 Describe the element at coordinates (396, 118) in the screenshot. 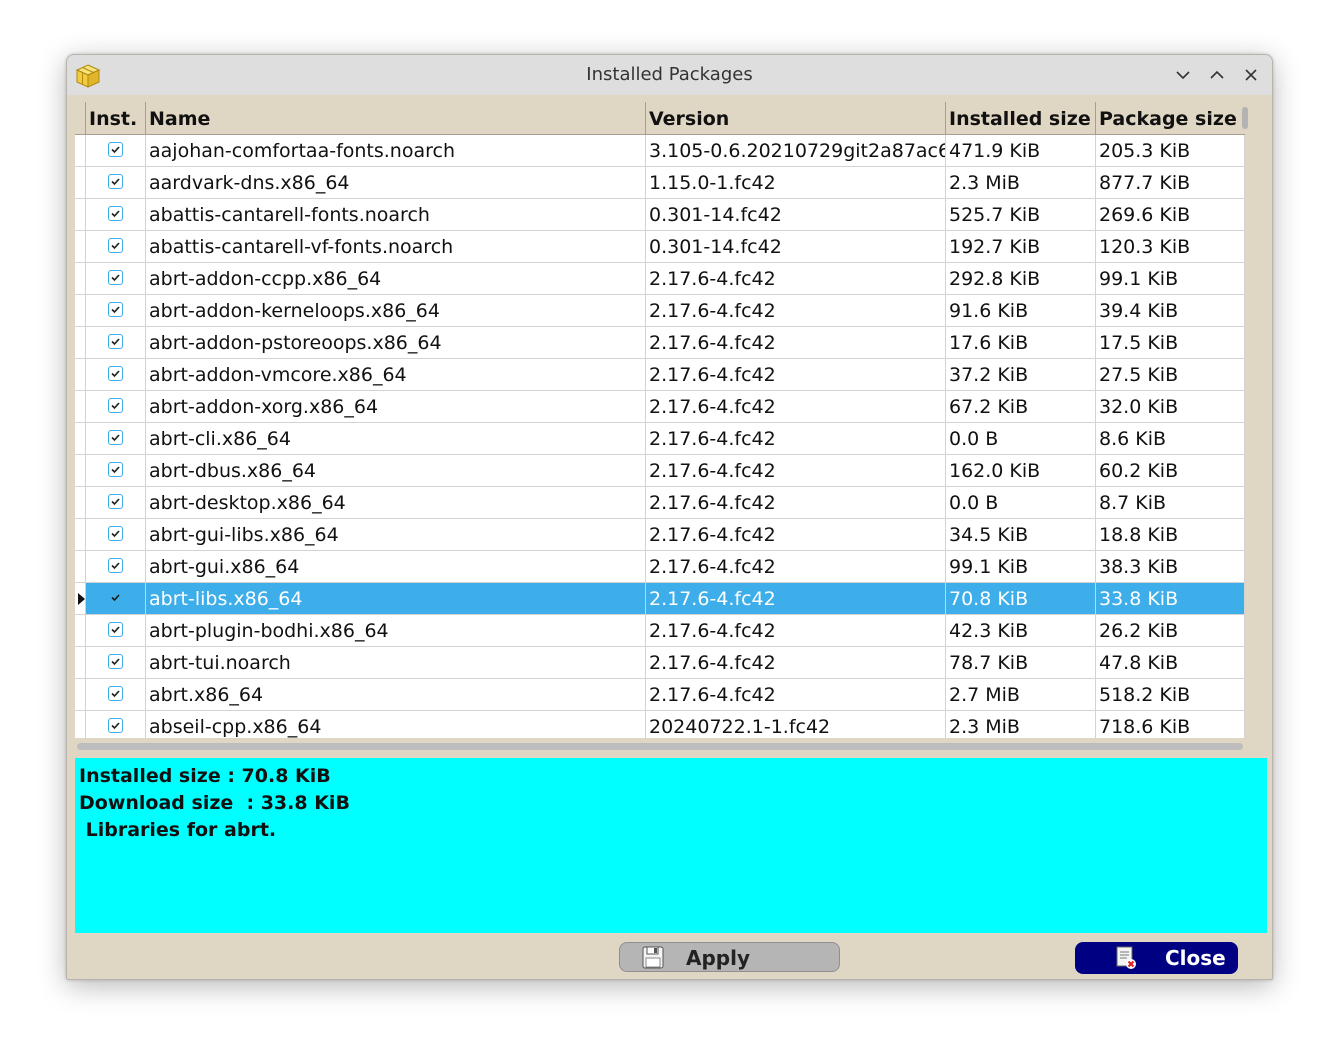

I see `header-name: Name` at that location.